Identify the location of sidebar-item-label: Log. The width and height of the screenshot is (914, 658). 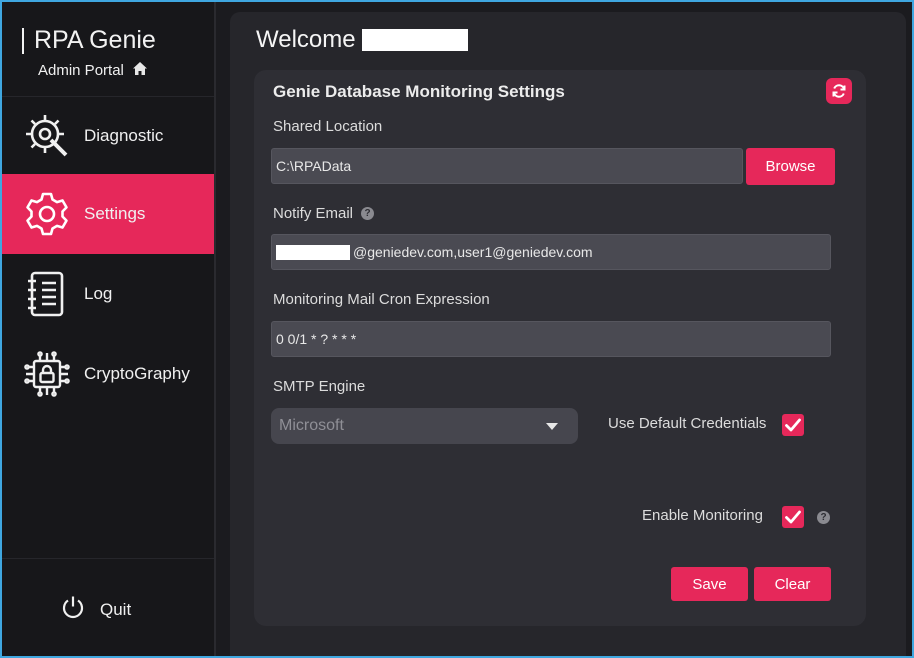
(98, 293).